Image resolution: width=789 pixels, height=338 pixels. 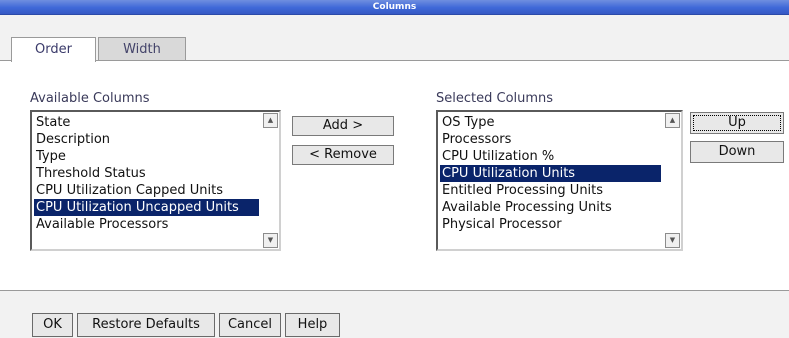 I want to click on restore-defaults-button: Restore Defaults, so click(x=146, y=325).